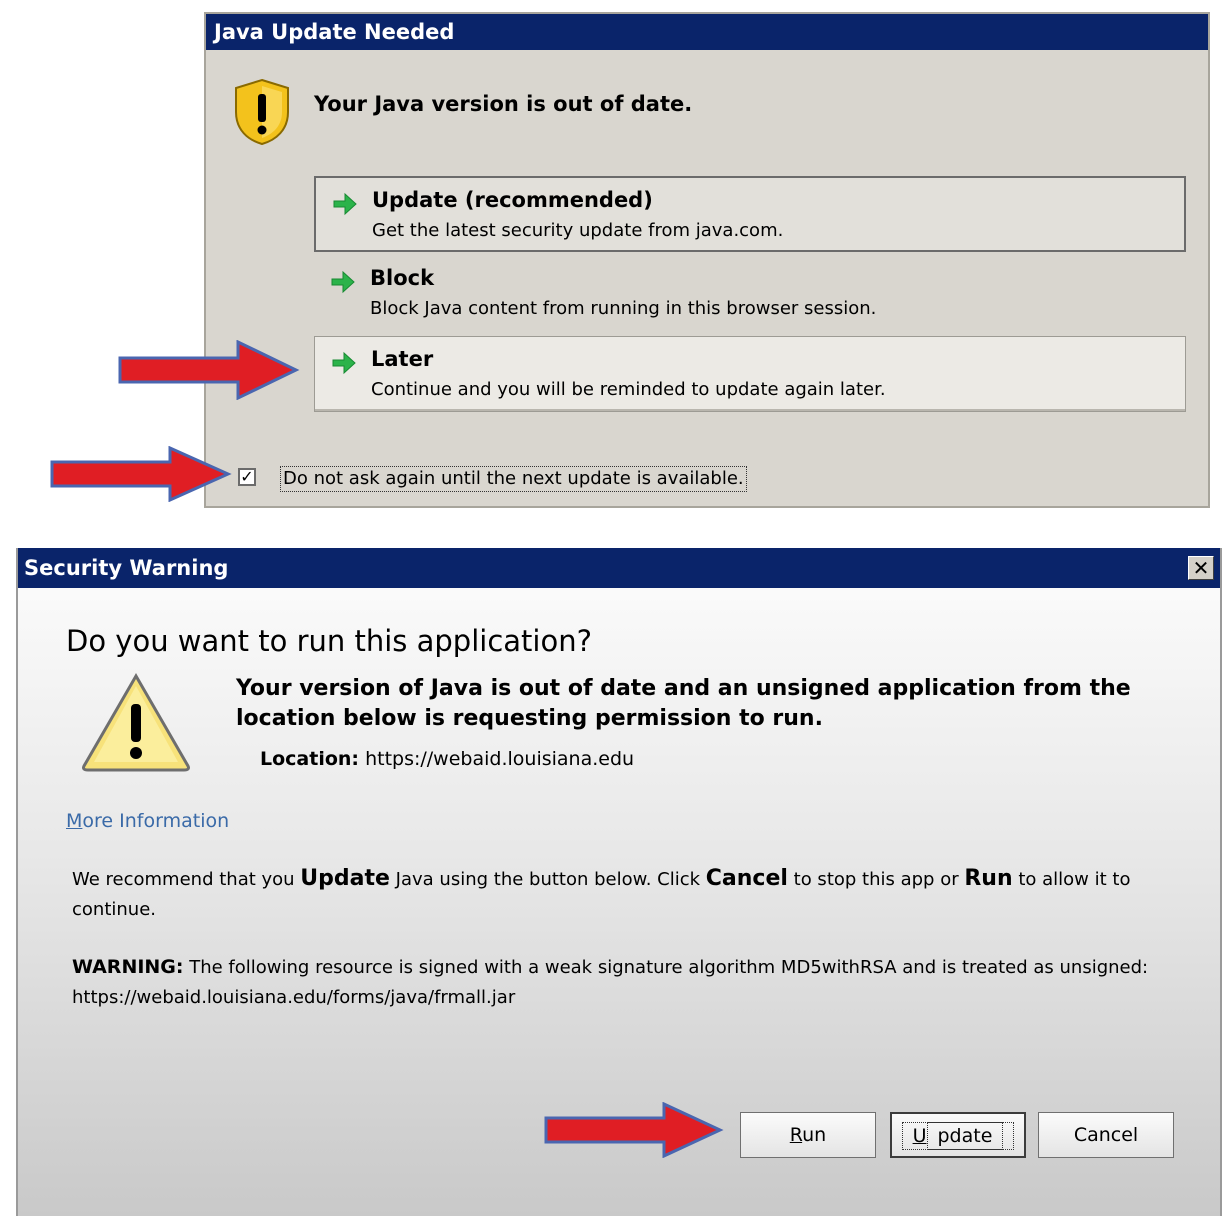 The width and height of the screenshot is (1230, 1216). Describe the element at coordinates (512, 200) in the screenshot. I see `option-title: Update (recommended)` at that location.